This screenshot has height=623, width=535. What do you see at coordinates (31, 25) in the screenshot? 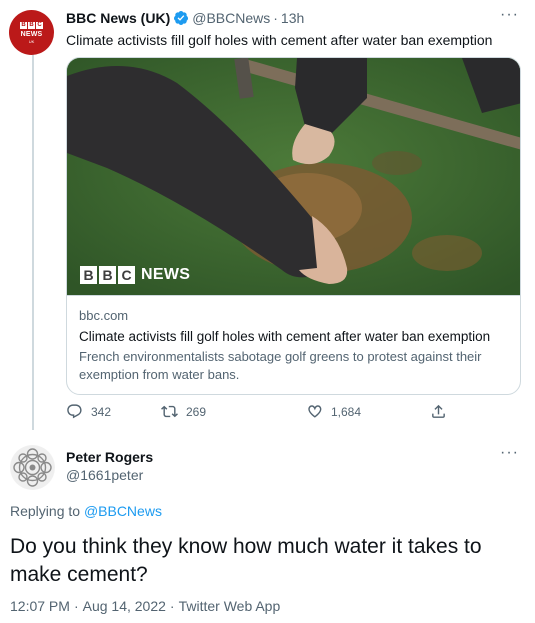
I see `bbc-avatar-logo-blocks: B B C` at bounding box center [31, 25].